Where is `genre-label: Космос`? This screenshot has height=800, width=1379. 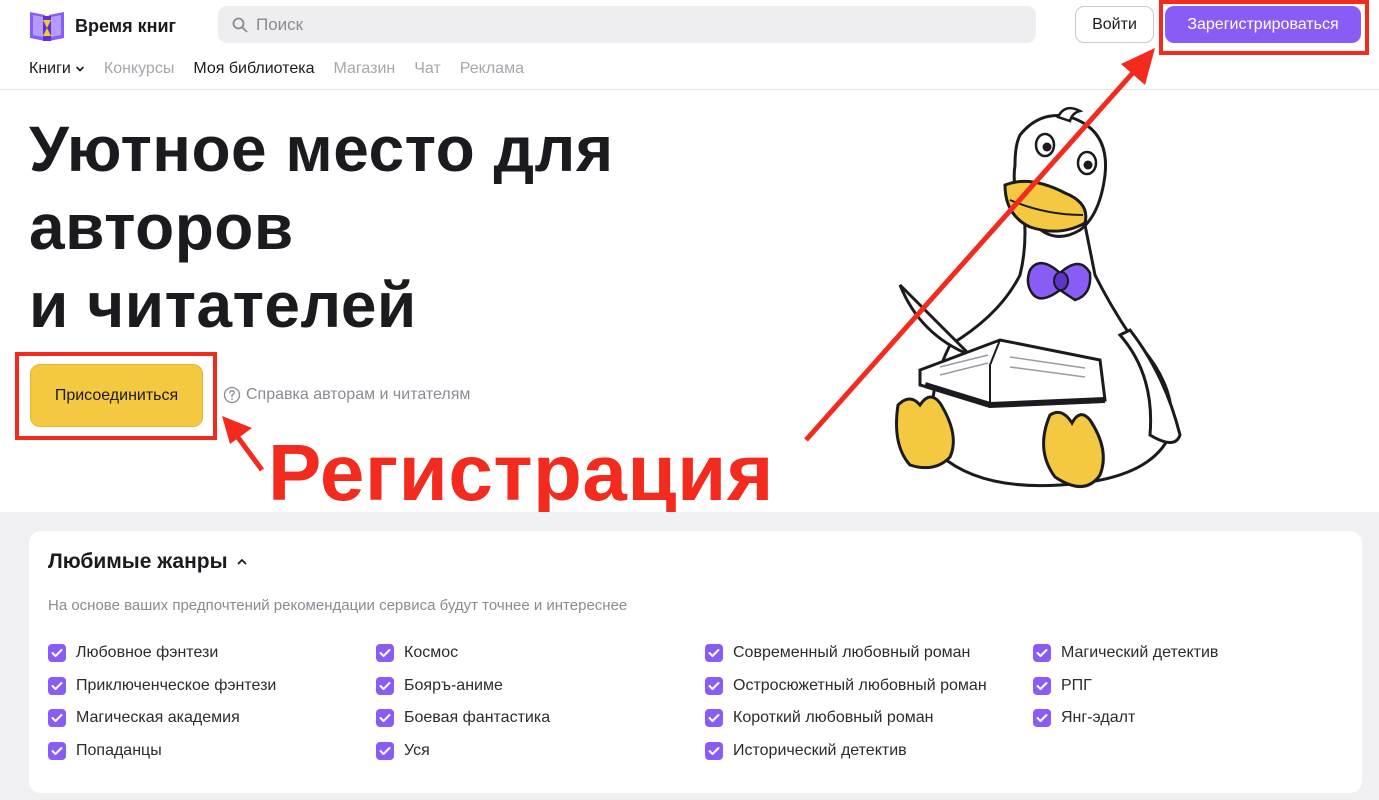
genre-label: Космос is located at coordinates (431, 653).